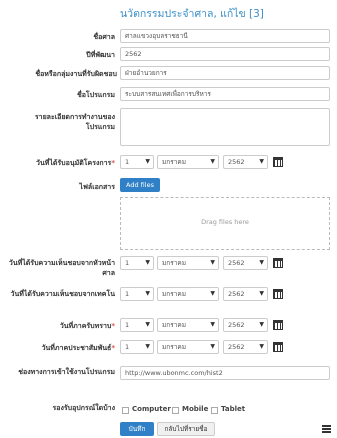 This screenshot has height=438, width=337. I want to click on access-url-label: ช่องทางการเข้าใช้งานโปรแกรม, so click(66, 372).